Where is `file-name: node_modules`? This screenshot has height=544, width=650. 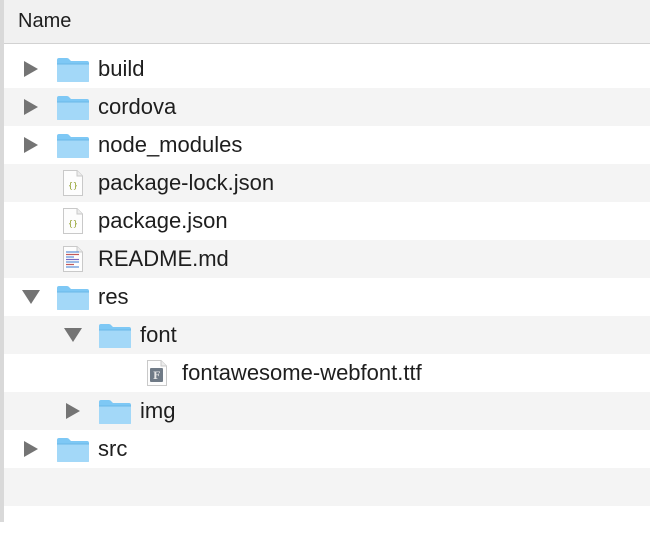
file-name: node_modules is located at coordinates (170, 144).